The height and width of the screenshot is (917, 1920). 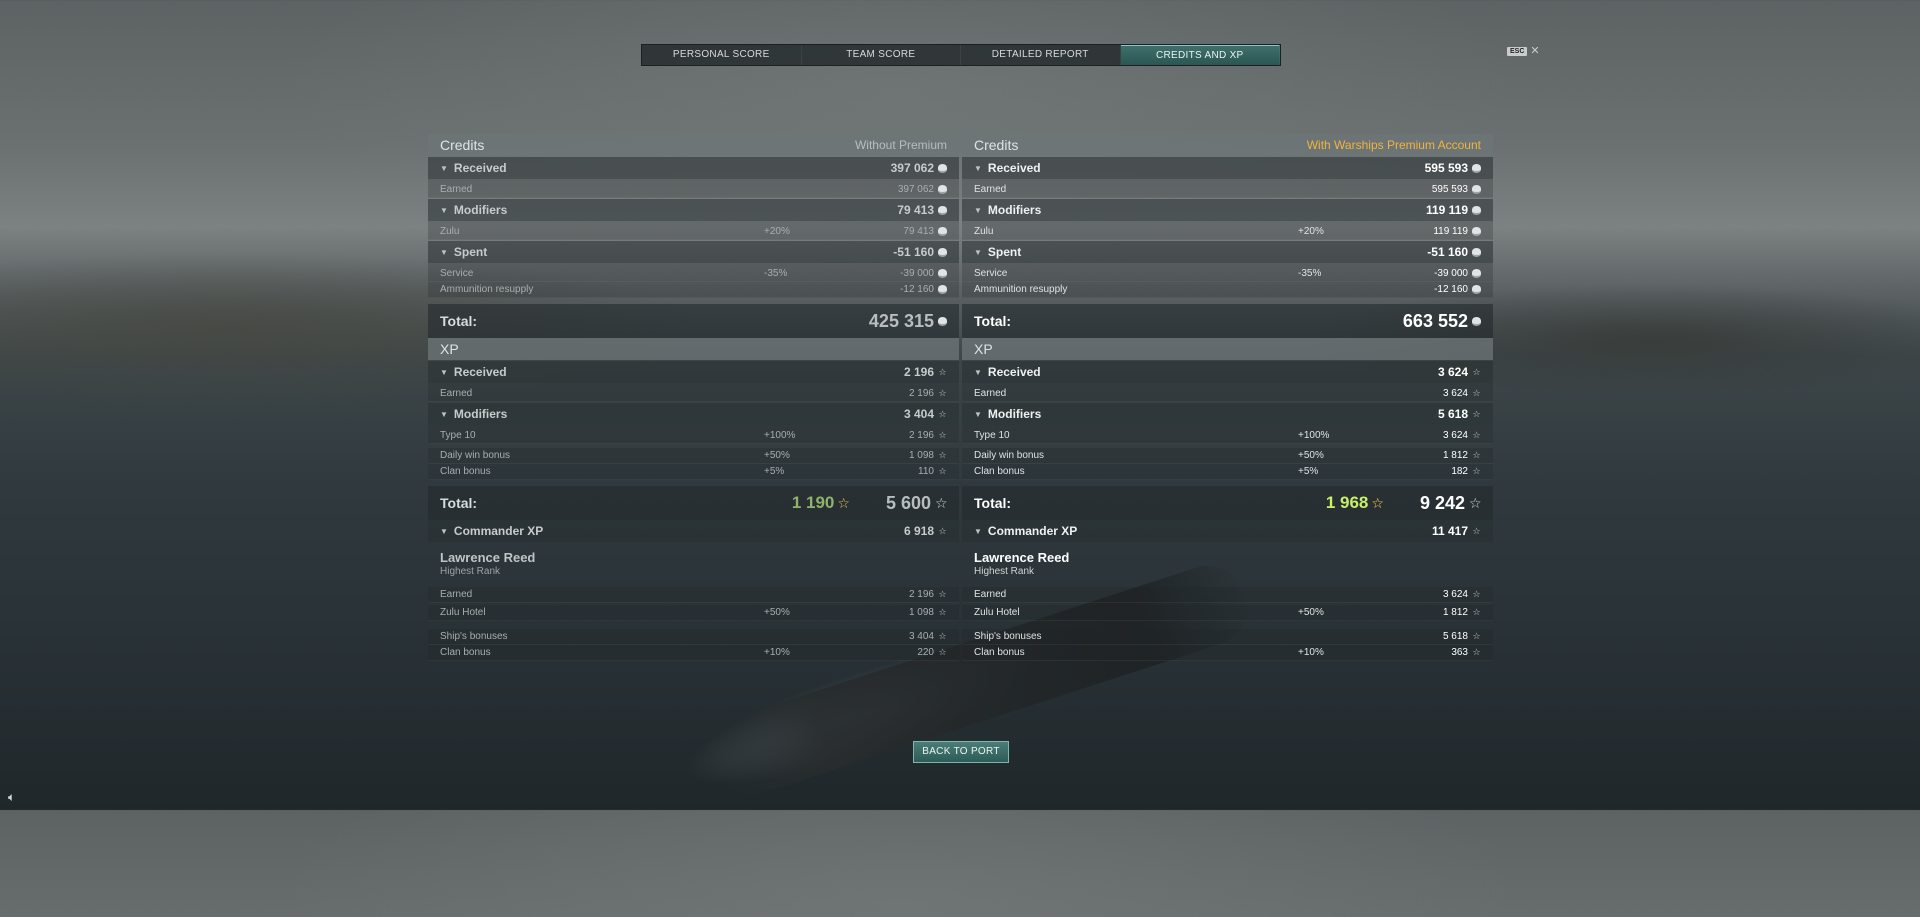 What do you see at coordinates (1435, 320) in the screenshot?
I see `credits-total-value: 663 552` at bounding box center [1435, 320].